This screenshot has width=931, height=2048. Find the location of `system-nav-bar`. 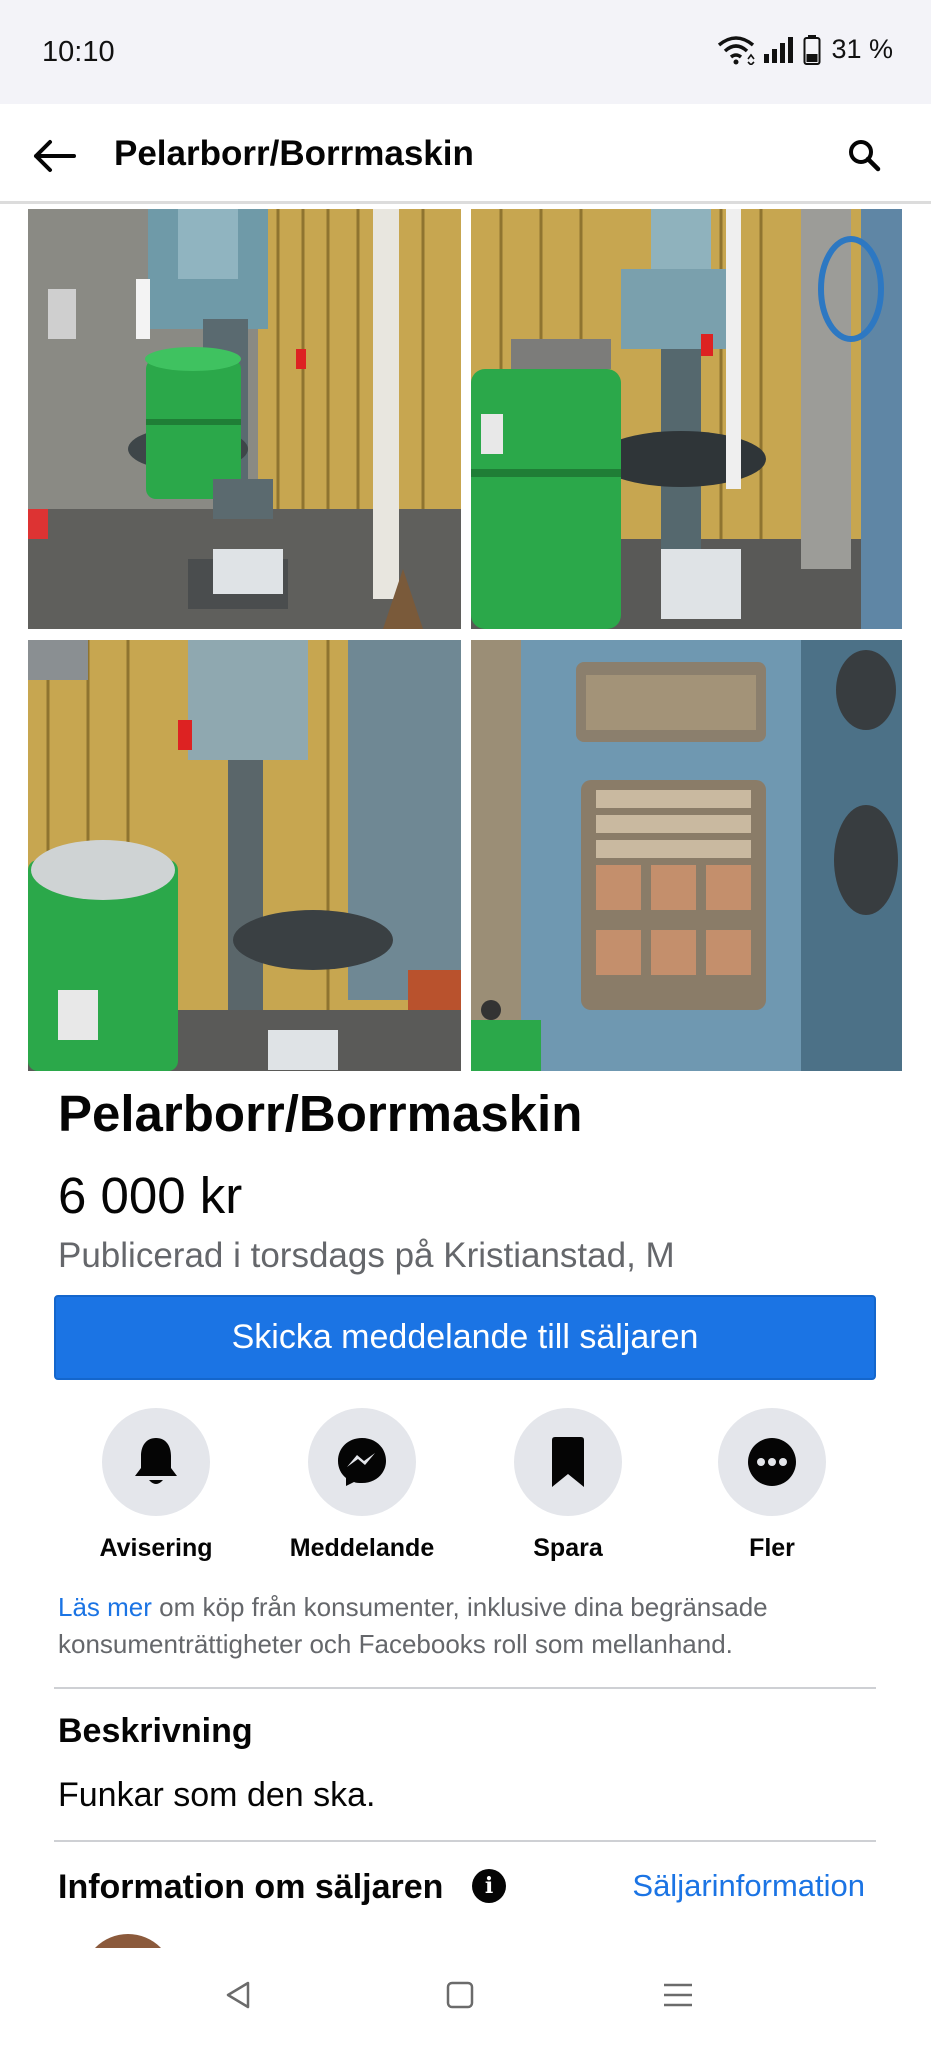

system-nav-bar is located at coordinates (465, 1998).